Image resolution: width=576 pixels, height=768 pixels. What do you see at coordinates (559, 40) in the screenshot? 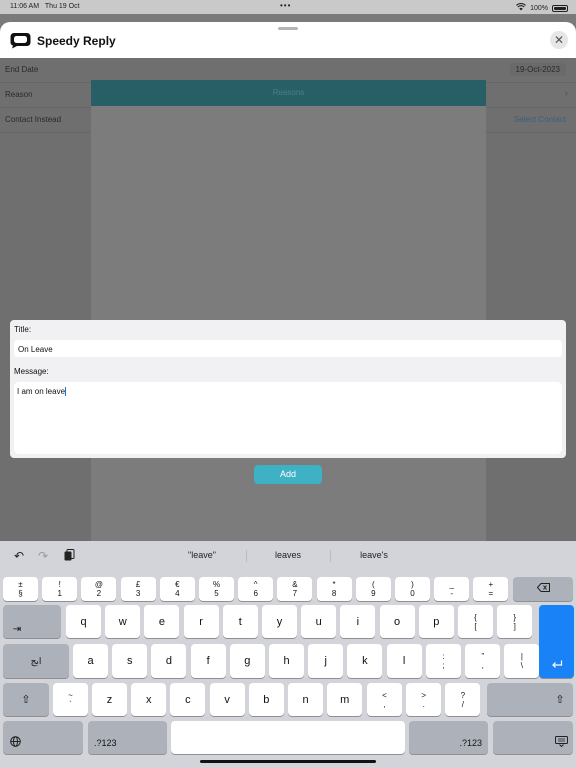
I see `close-button: ✕` at bounding box center [559, 40].